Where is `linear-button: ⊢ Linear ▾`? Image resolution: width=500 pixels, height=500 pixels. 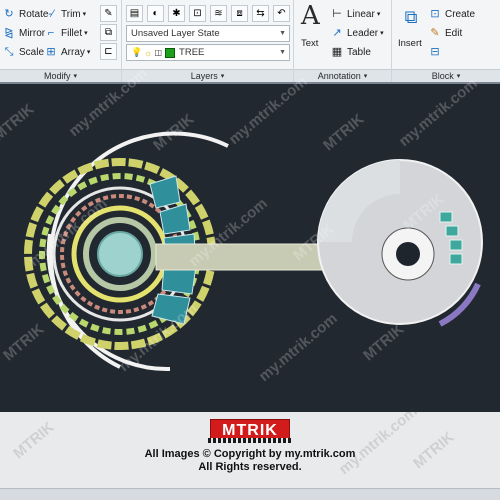 linear-button: ⊢ Linear ▾ is located at coordinates (355, 14).